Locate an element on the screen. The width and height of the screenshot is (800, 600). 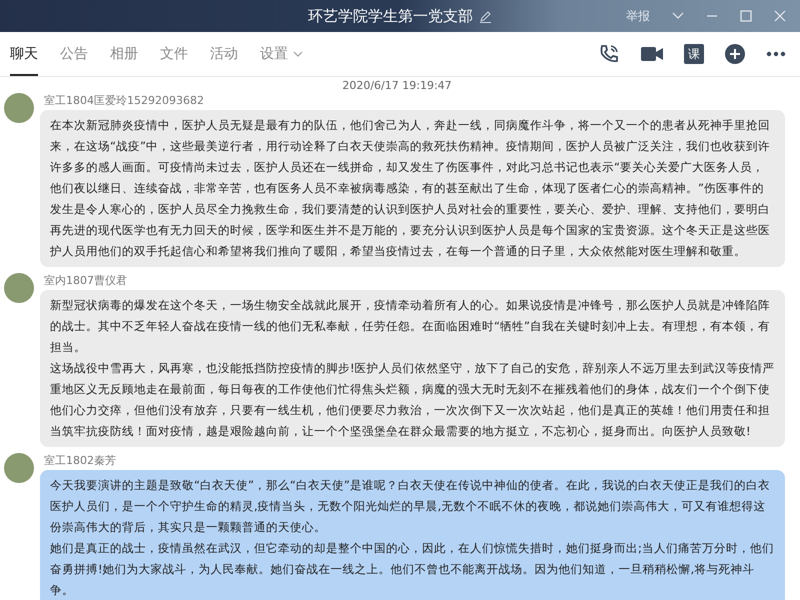
sender-name: 室内1807曹仪君 is located at coordinates (86, 280).